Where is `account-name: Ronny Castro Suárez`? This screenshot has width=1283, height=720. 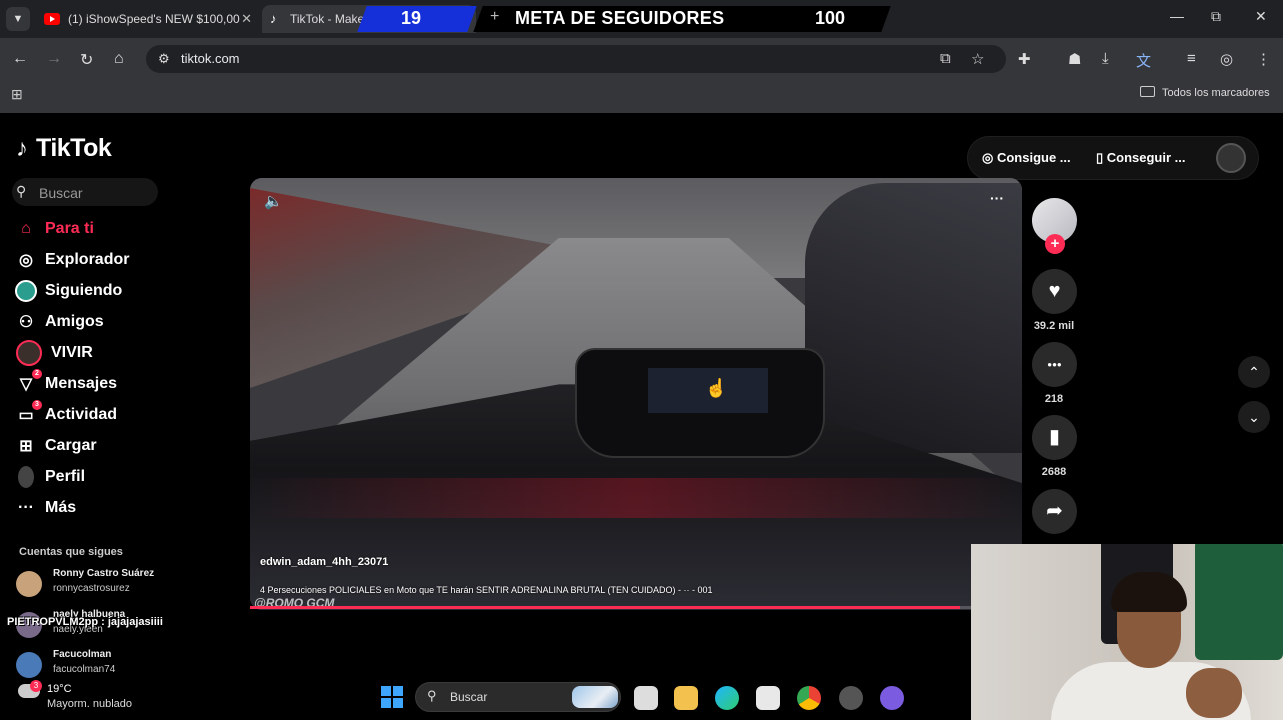 account-name: Ronny Castro Suárez is located at coordinates (104, 573).